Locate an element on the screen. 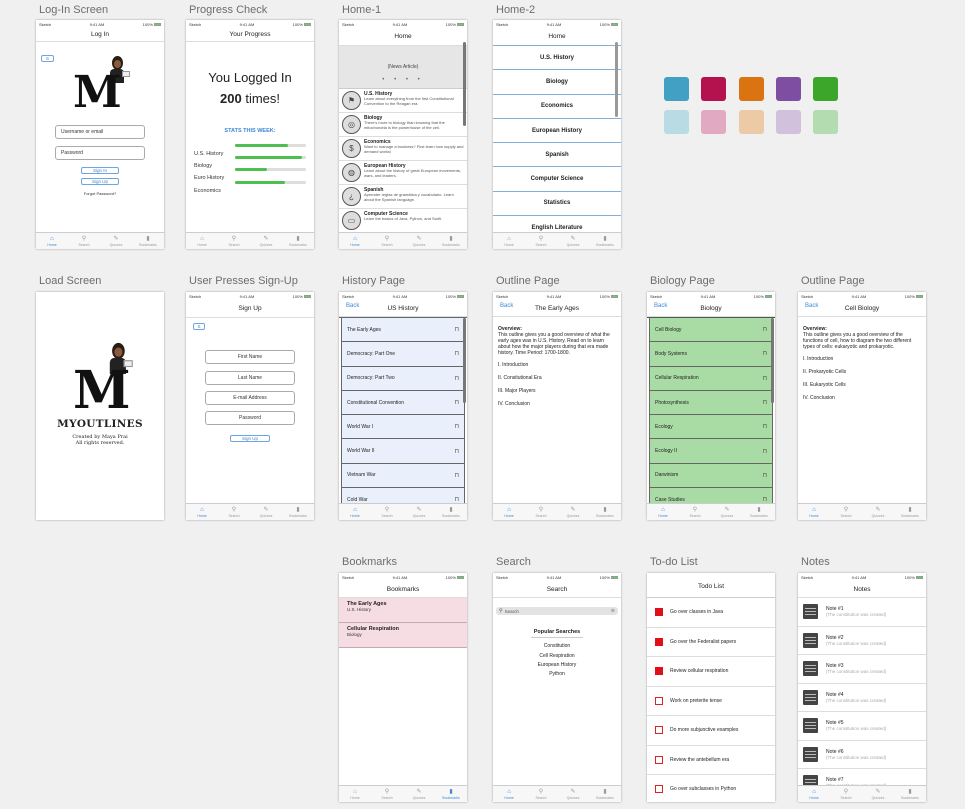 Image resolution: width=965 pixels, height=809 pixels. outline-section: III. Major Players is located at coordinates (557, 391).